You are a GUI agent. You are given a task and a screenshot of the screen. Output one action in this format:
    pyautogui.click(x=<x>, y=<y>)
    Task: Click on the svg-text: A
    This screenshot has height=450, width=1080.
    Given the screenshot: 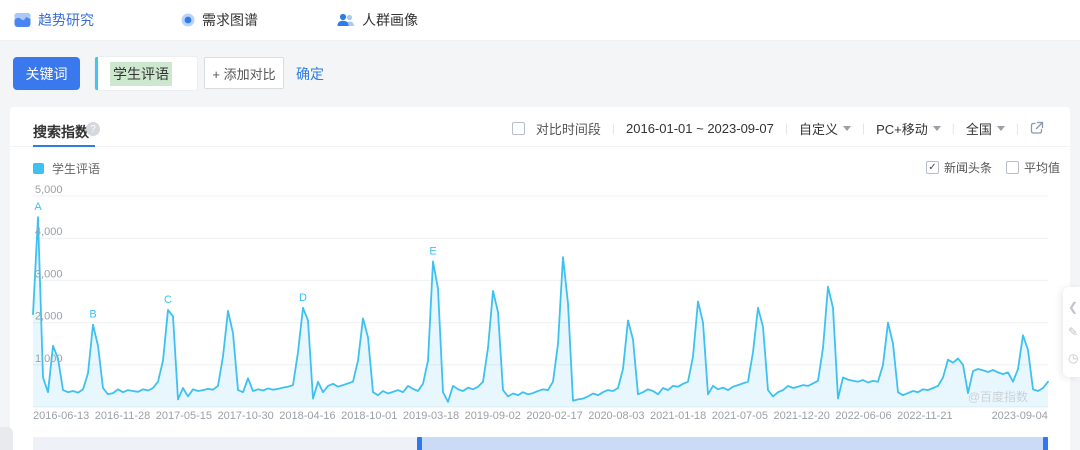 What is the action you would take?
    pyautogui.click(x=38, y=207)
    